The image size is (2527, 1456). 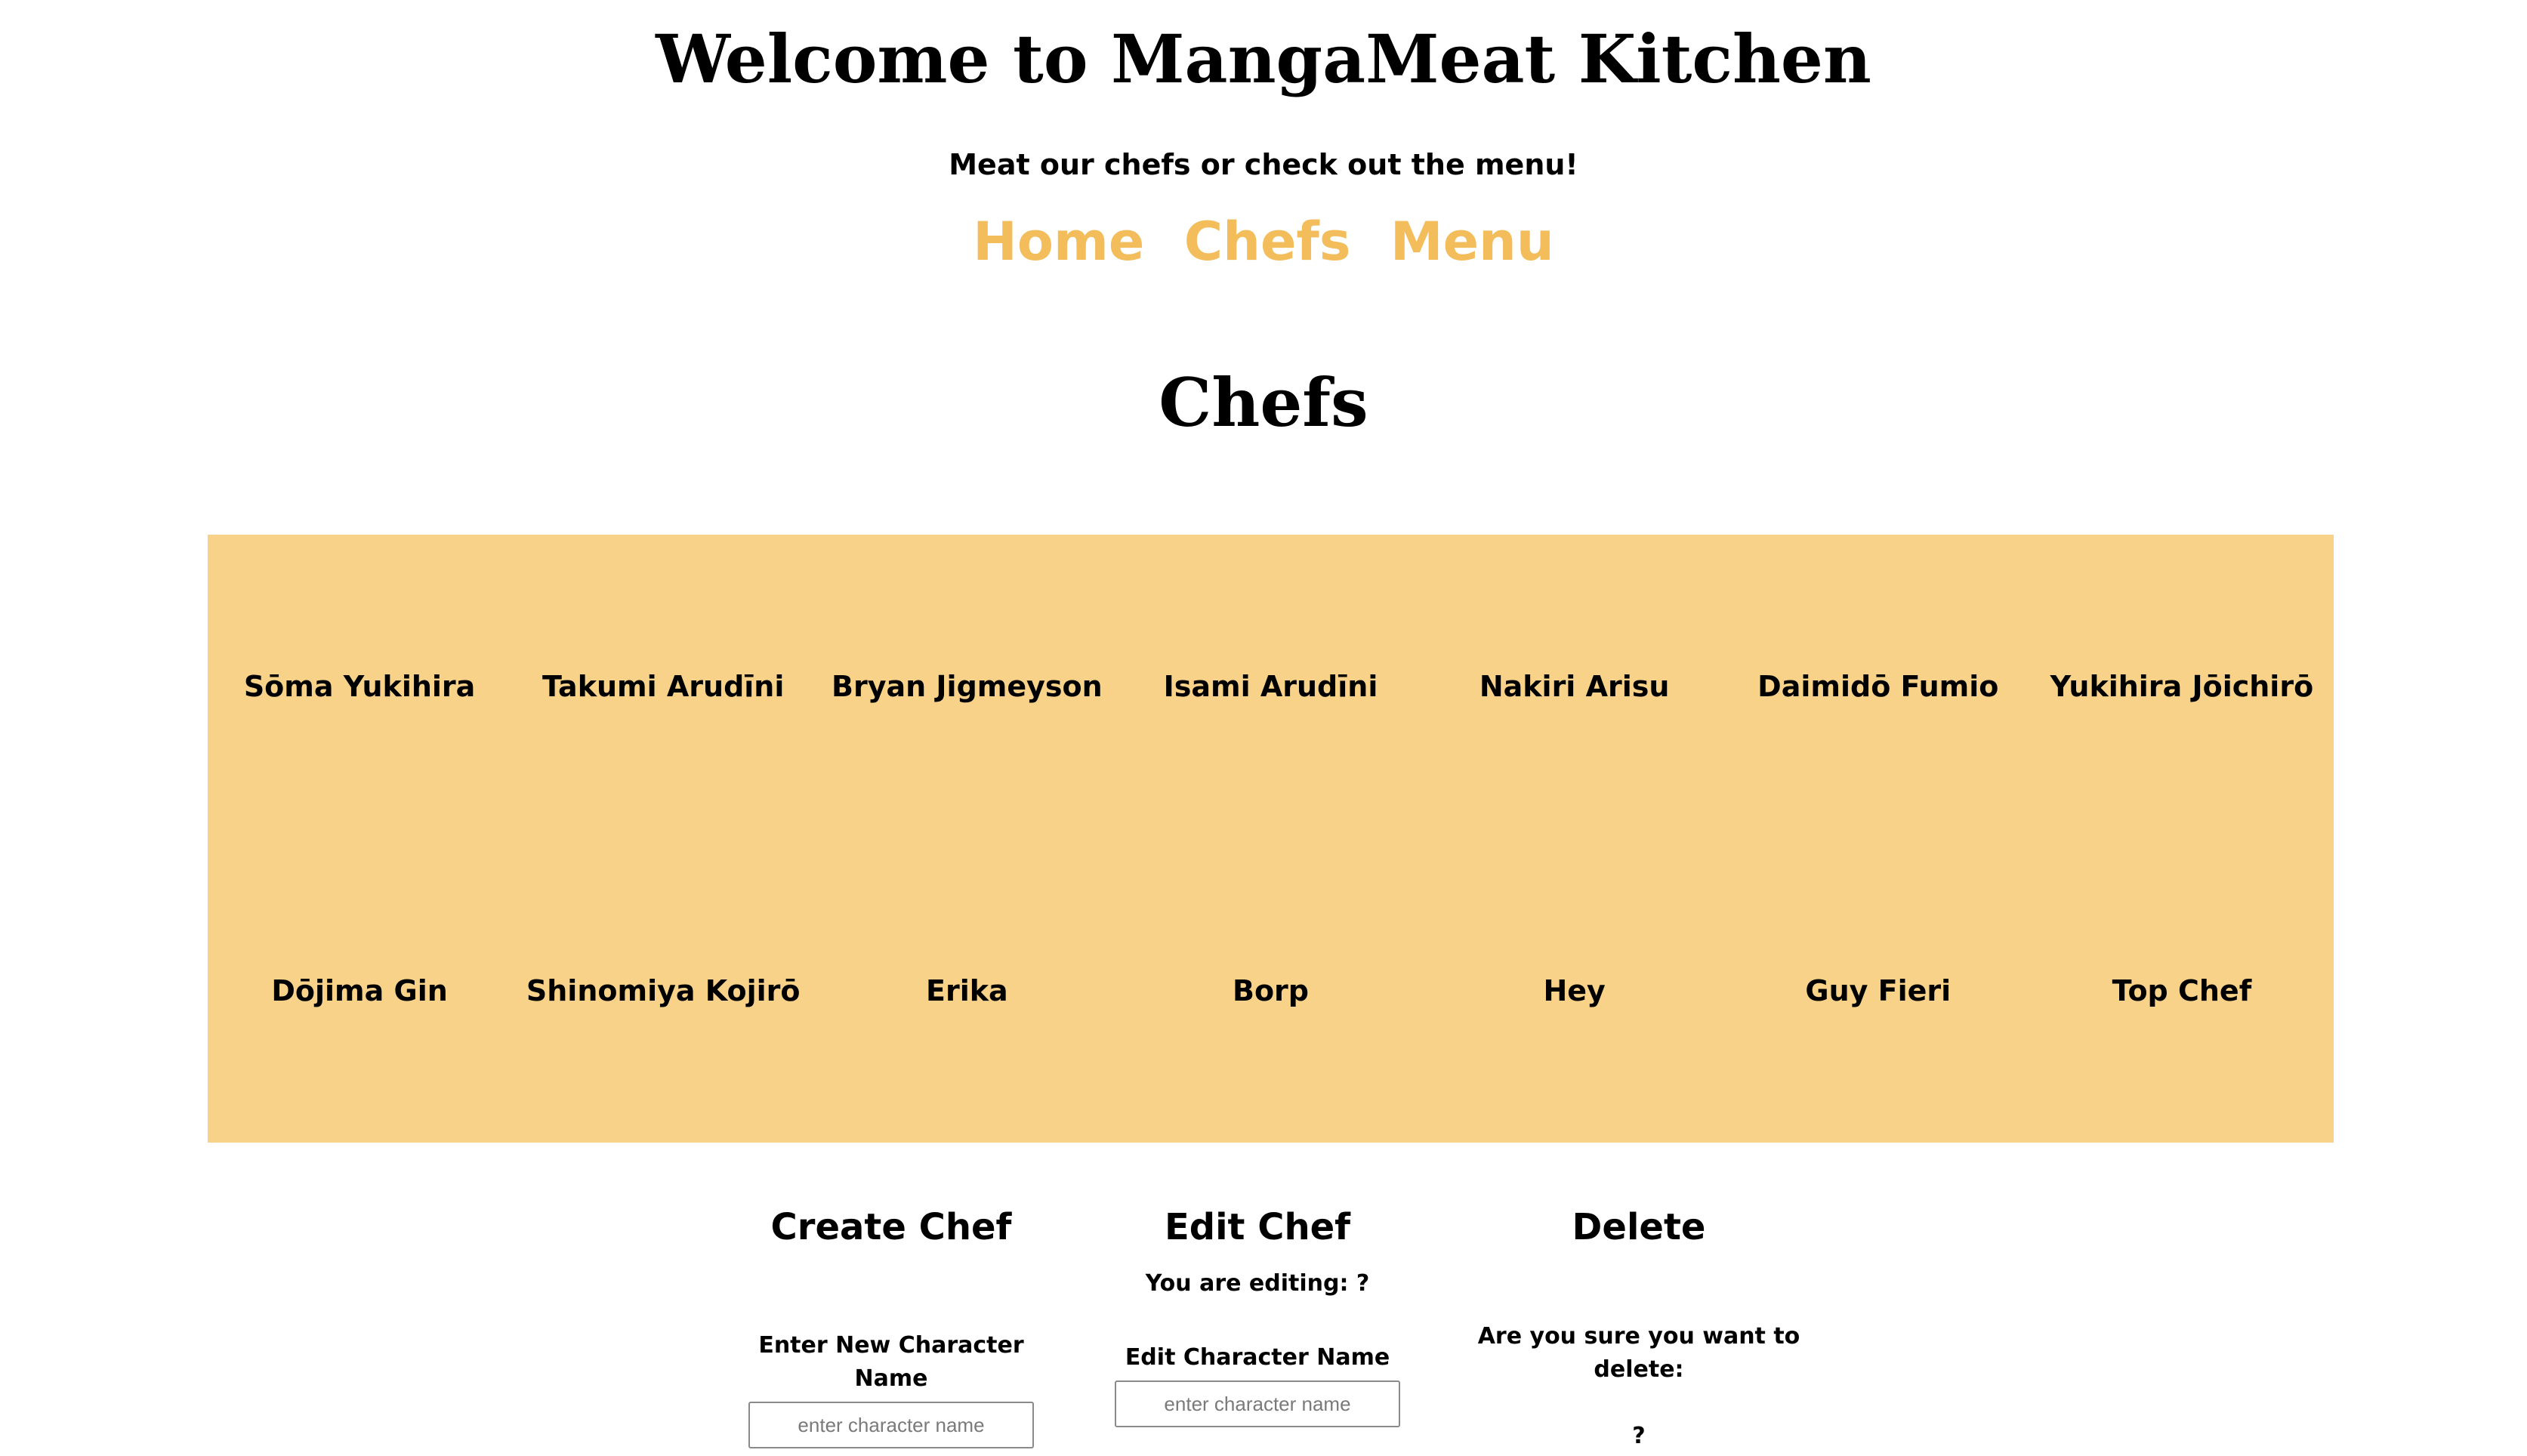 What do you see at coordinates (1639, 1436) in the screenshot?
I see `delete-target: ?` at bounding box center [1639, 1436].